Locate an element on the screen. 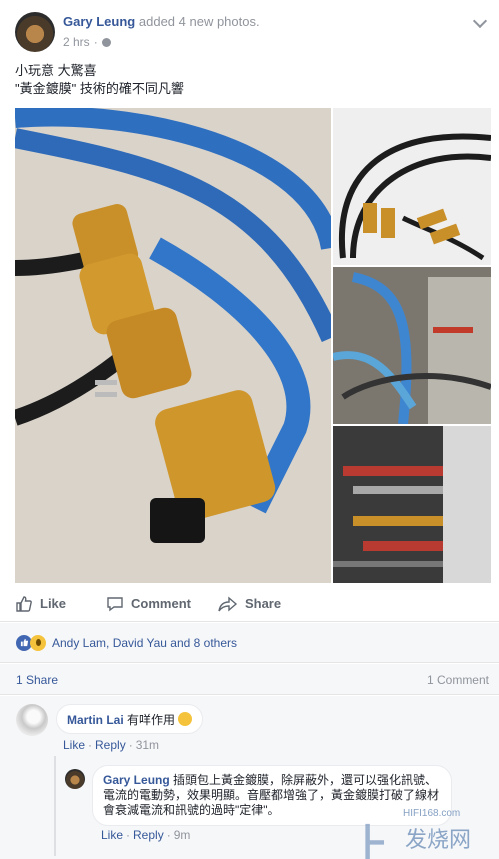  reply-author: Gary Leung is located at coordinates (136, 780).